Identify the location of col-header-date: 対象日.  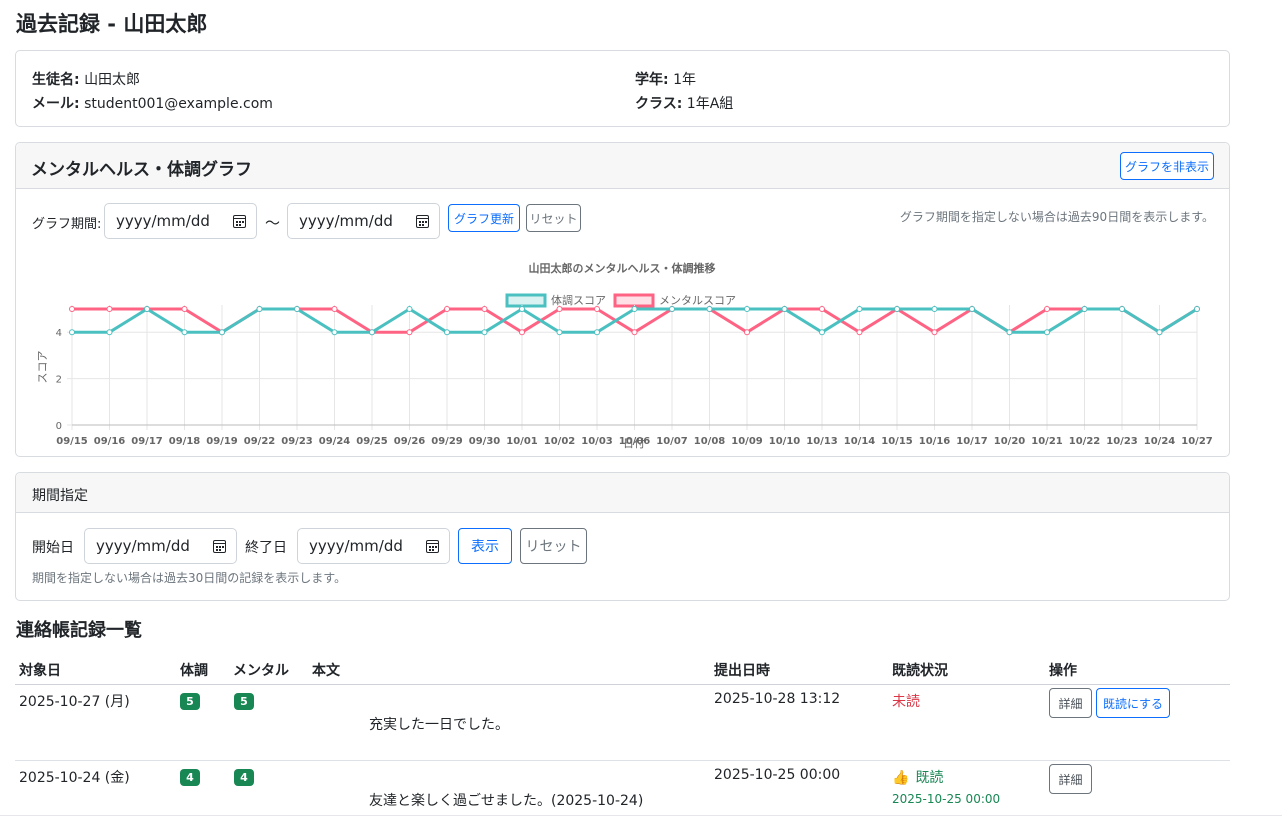
(40, 671).